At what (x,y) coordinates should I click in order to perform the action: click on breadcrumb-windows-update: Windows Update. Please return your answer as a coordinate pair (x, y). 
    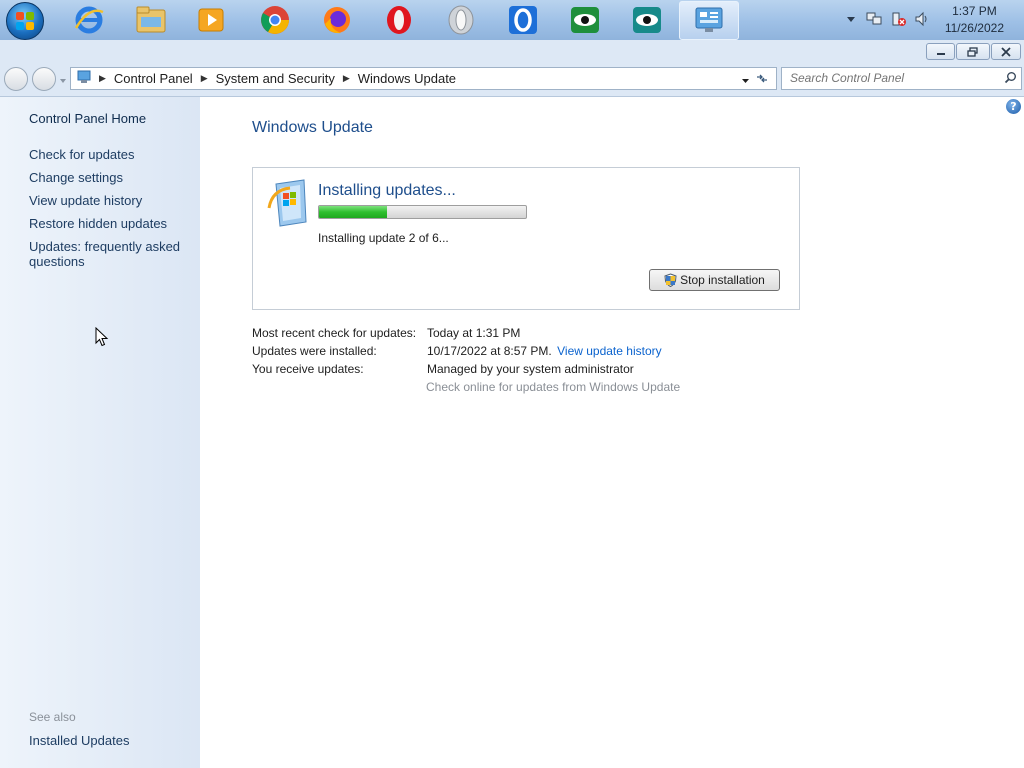
    Looking at the image, I should click on (407, 78).